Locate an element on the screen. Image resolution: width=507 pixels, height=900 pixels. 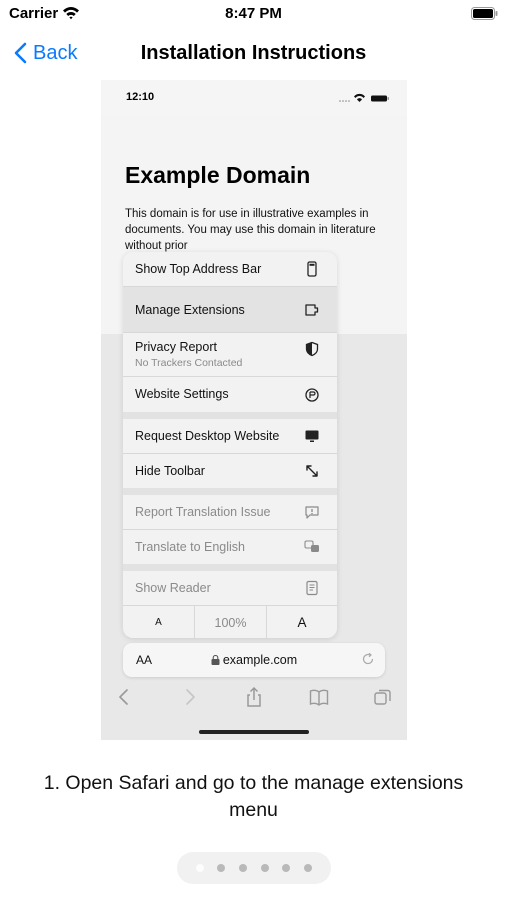
menu-hide-toolbar: Hide Toolbar is located at coordinates (230, 471).